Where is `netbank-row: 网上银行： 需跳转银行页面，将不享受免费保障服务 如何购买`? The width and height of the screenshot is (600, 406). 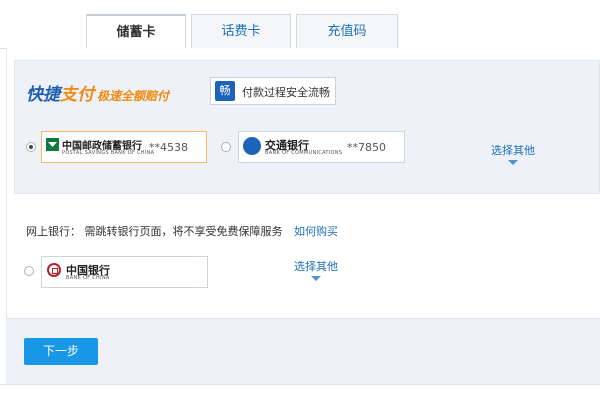
netbank-row: 网上银行： 需跳转银行页面，将不享受免费保障服务 如何购买 is located at coordinates (182, 231).